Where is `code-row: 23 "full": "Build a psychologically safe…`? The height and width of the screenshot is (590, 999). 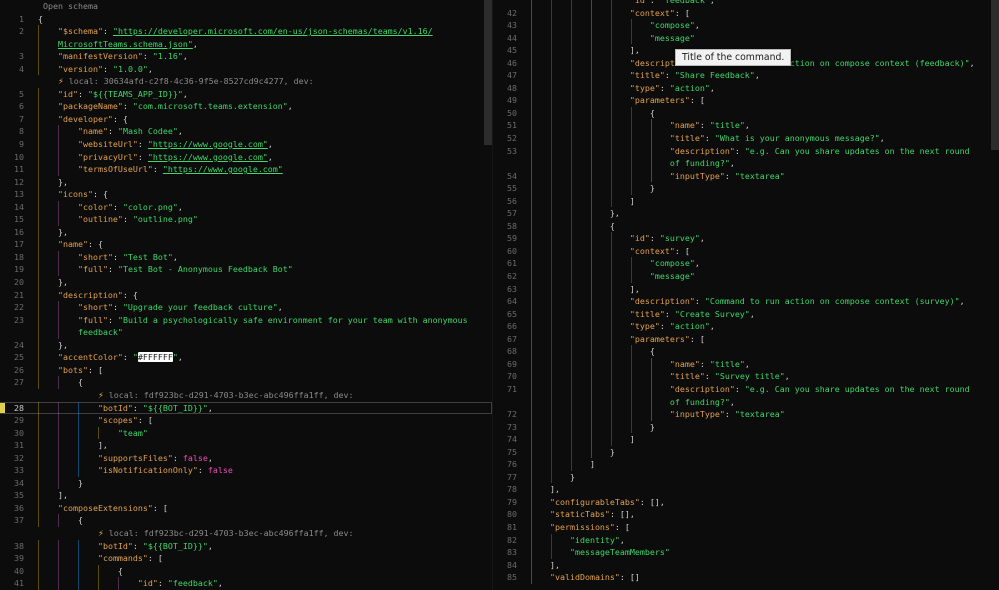 code-row: 23 "full": "Build a psychologically safe… is located at coordinates (246, 320).